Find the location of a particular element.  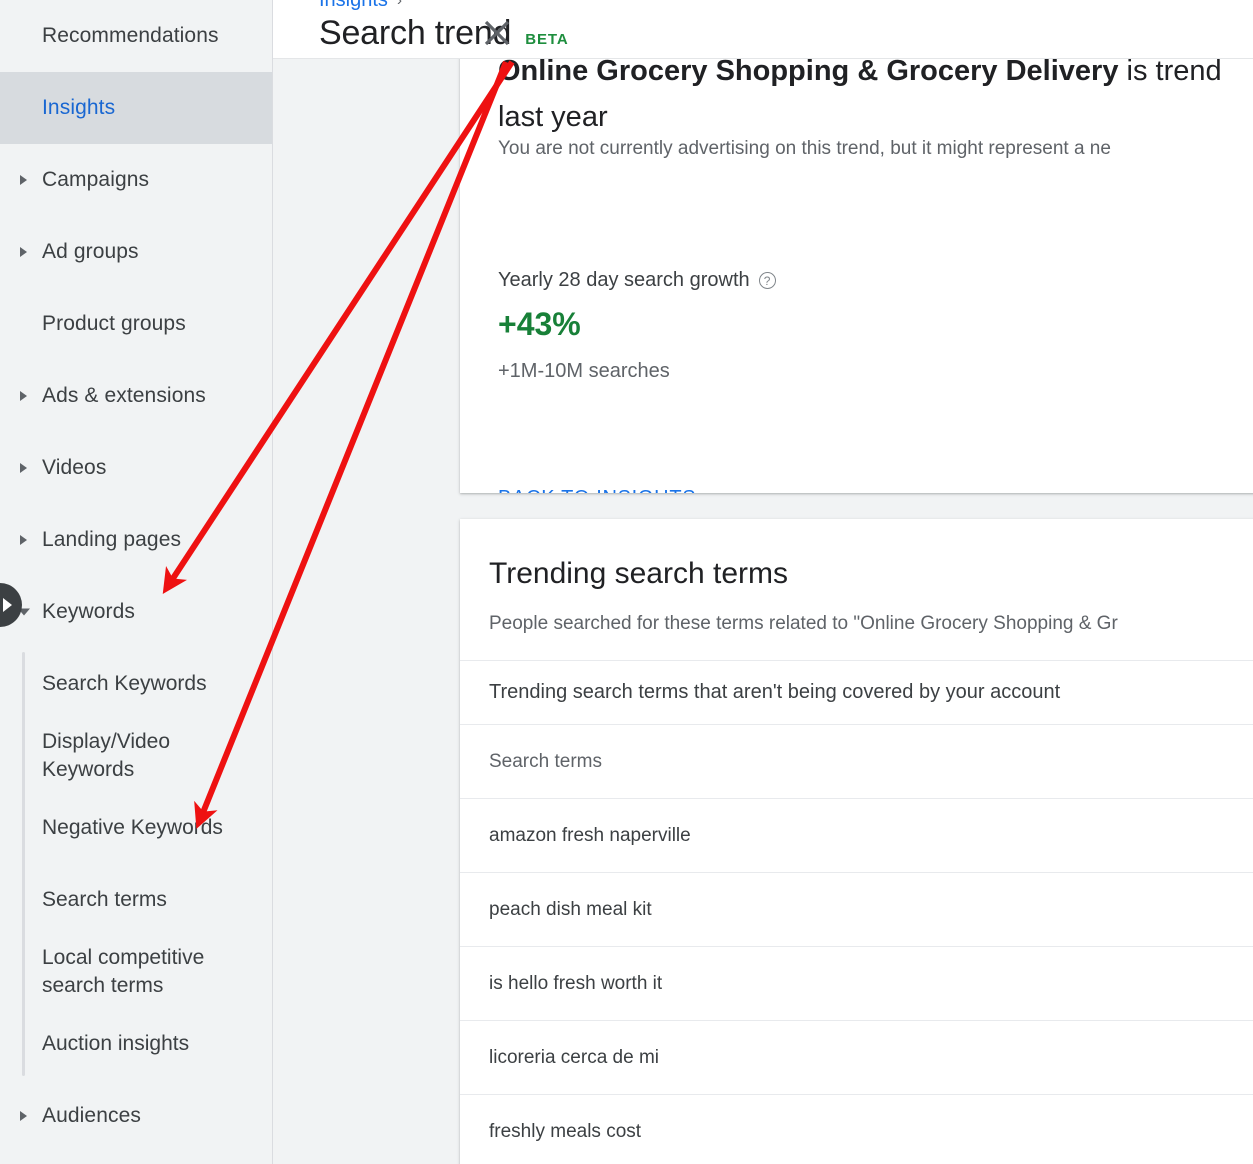

sidebar-subitem-label: Negative Keywords is located at coordinates (132, 828).